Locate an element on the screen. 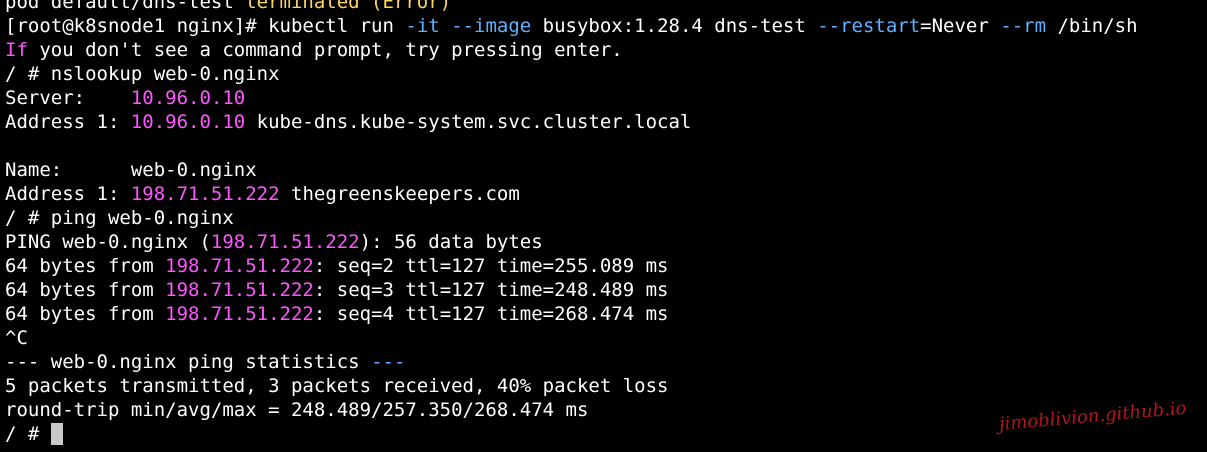 This screenshot has height=452, width=1207. flag-restart: --restart is located at coordinates (869, 26).